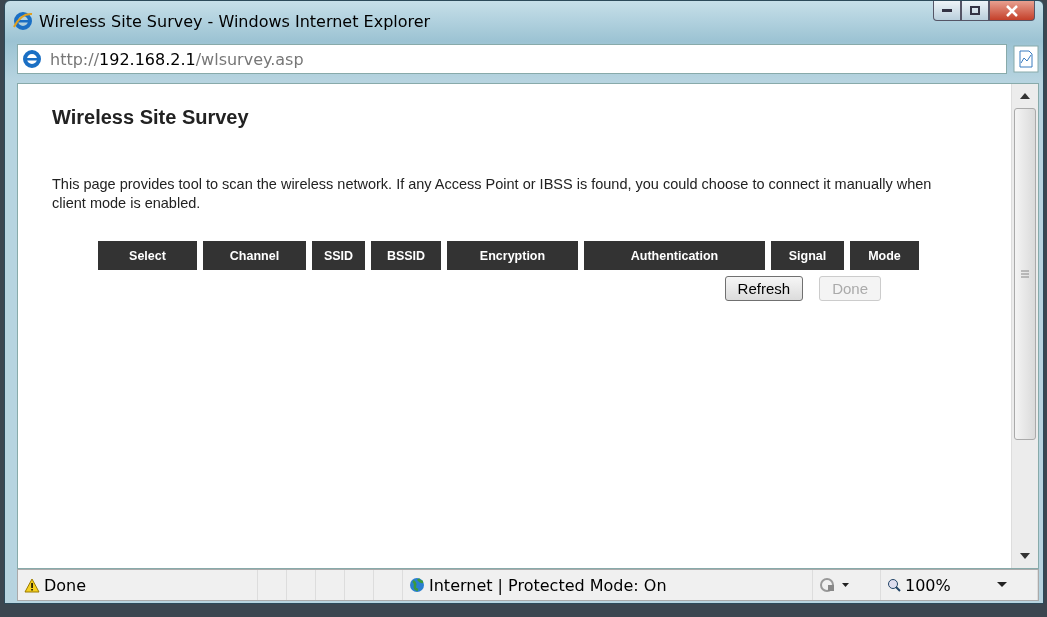  Describe the element at coordinates (548, 585) in the screenshot. I see `security-zone: Internet | Protected Mode: On` at that location.